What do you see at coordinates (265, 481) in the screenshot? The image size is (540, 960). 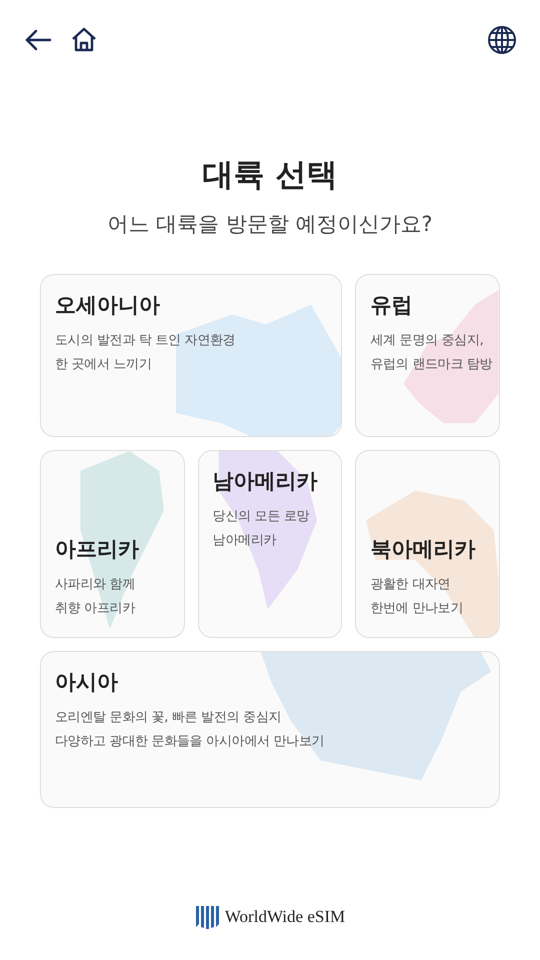 I see `continent-name: 남아메리카` at bounding box center [265, 481].